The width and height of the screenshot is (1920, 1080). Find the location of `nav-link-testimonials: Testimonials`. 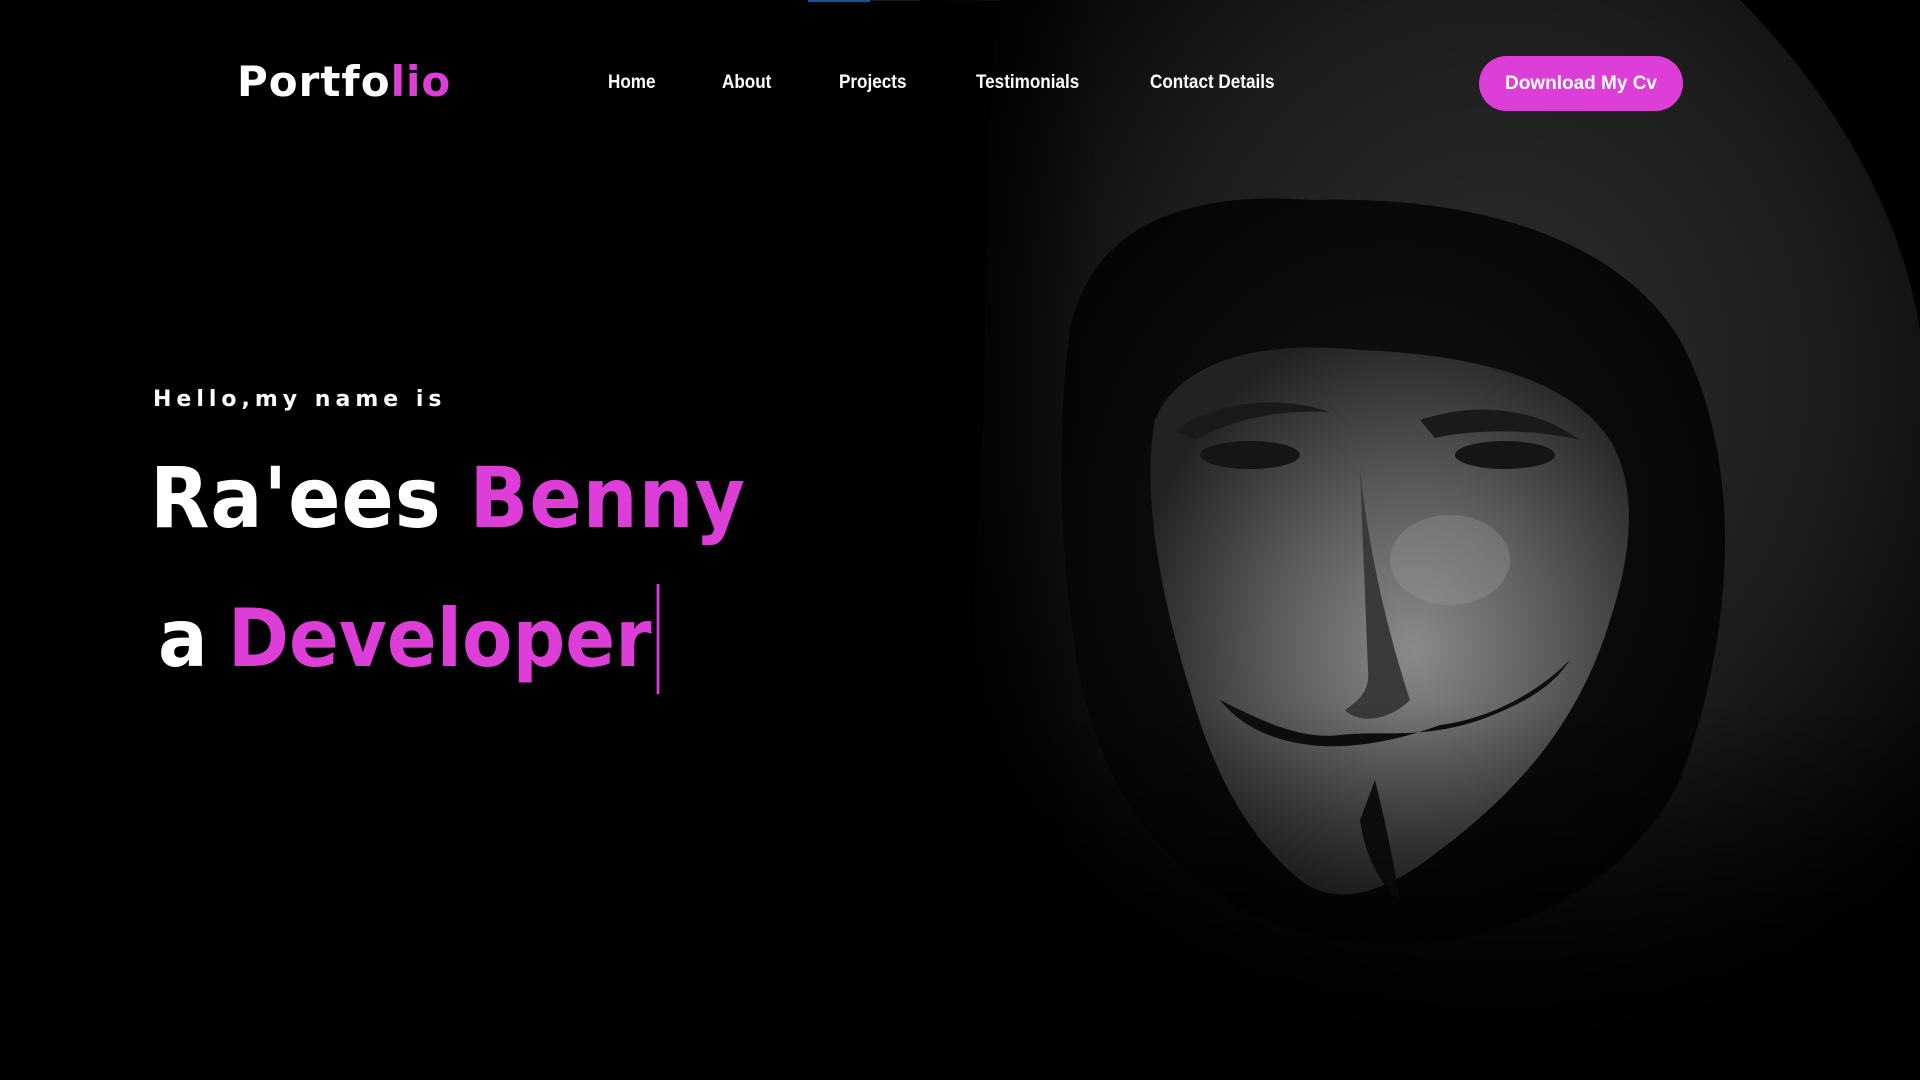

nav-link-testimonials: Testimonials is located at coordinates (1027, 83).